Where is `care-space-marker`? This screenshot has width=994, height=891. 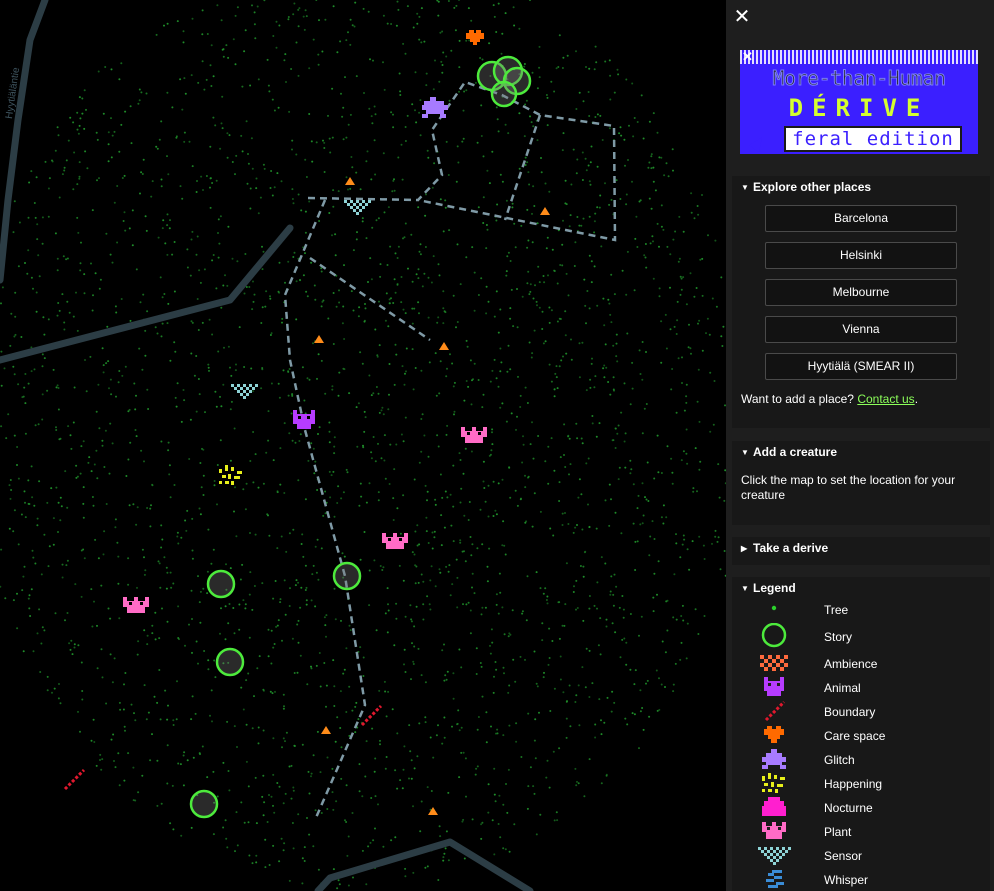 care-space-marker is located at coordinates (475, 37).